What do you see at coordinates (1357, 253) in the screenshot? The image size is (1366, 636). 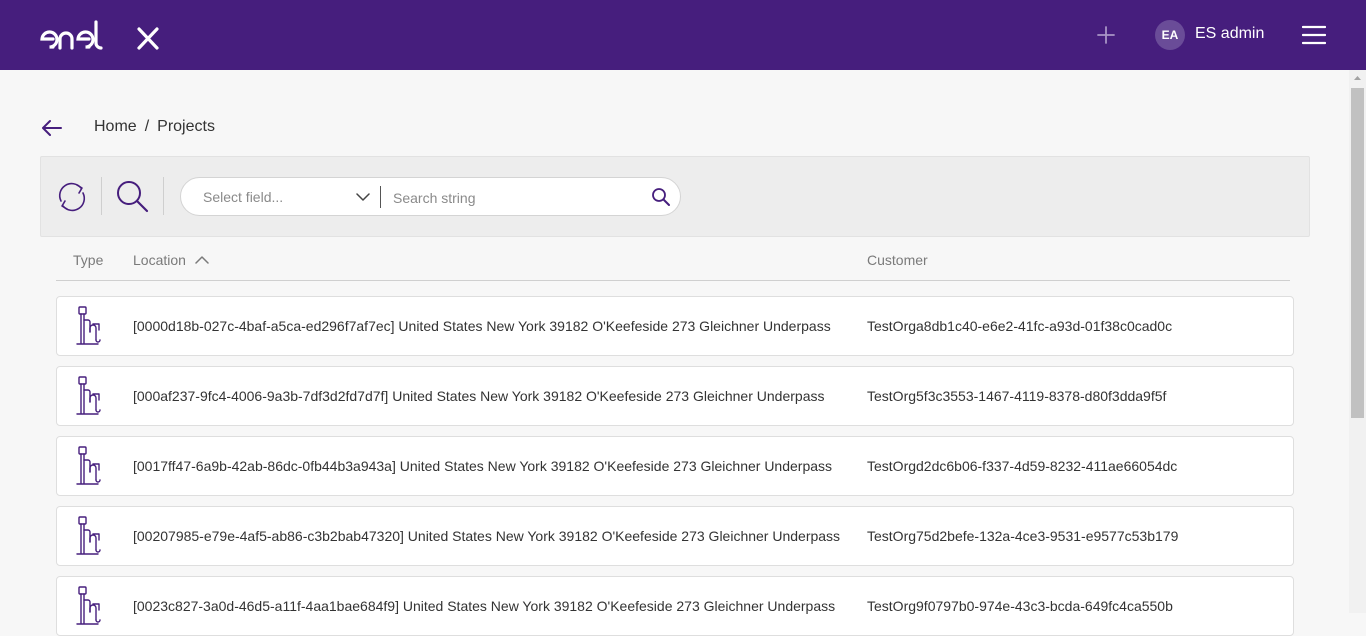 I see `scroll-thumb` at bounding box center [1357, 253].